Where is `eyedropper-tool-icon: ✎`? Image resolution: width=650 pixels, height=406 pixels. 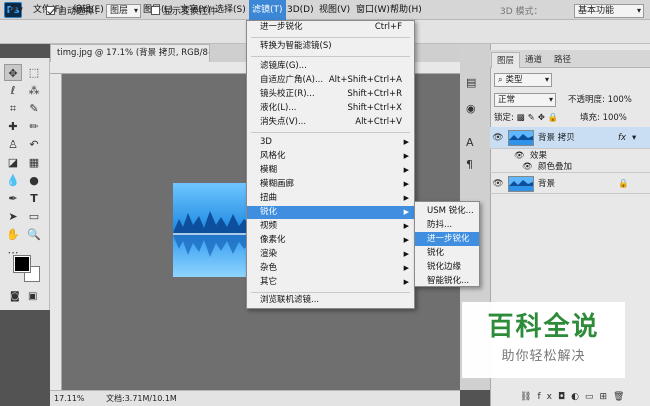
eyedropper-tool-icon: ✎ is located at coordinates (34, 108).